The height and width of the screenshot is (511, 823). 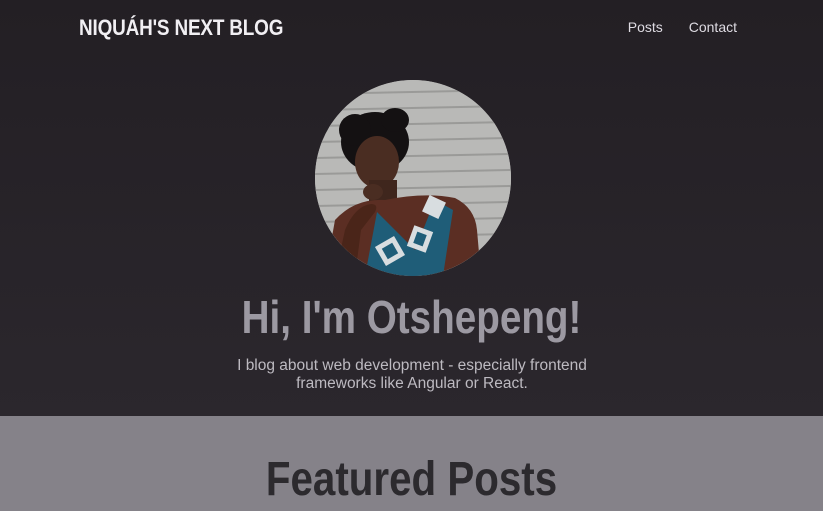 I want to click on hero-title: Hi, I'm Otshepeng!, so click(x=411, y=317).